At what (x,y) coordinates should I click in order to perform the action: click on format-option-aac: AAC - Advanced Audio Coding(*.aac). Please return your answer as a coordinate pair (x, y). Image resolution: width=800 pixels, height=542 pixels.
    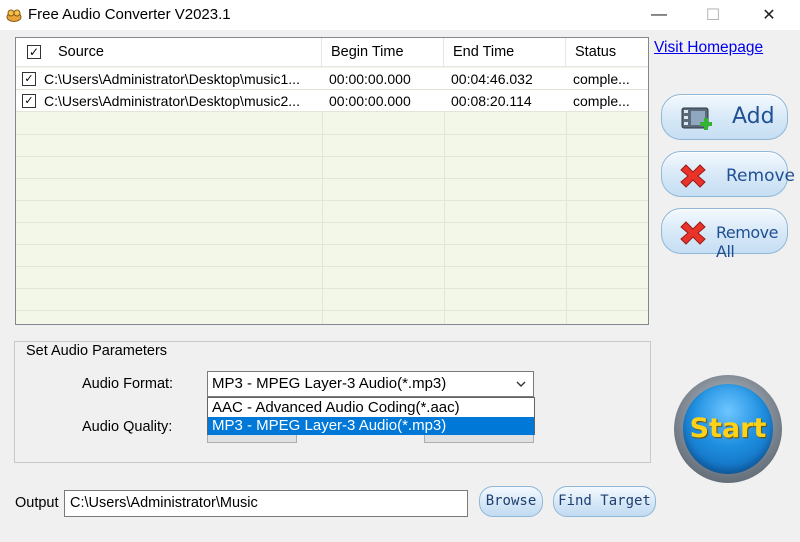
    Looking at the image, I should click on (371, 408).